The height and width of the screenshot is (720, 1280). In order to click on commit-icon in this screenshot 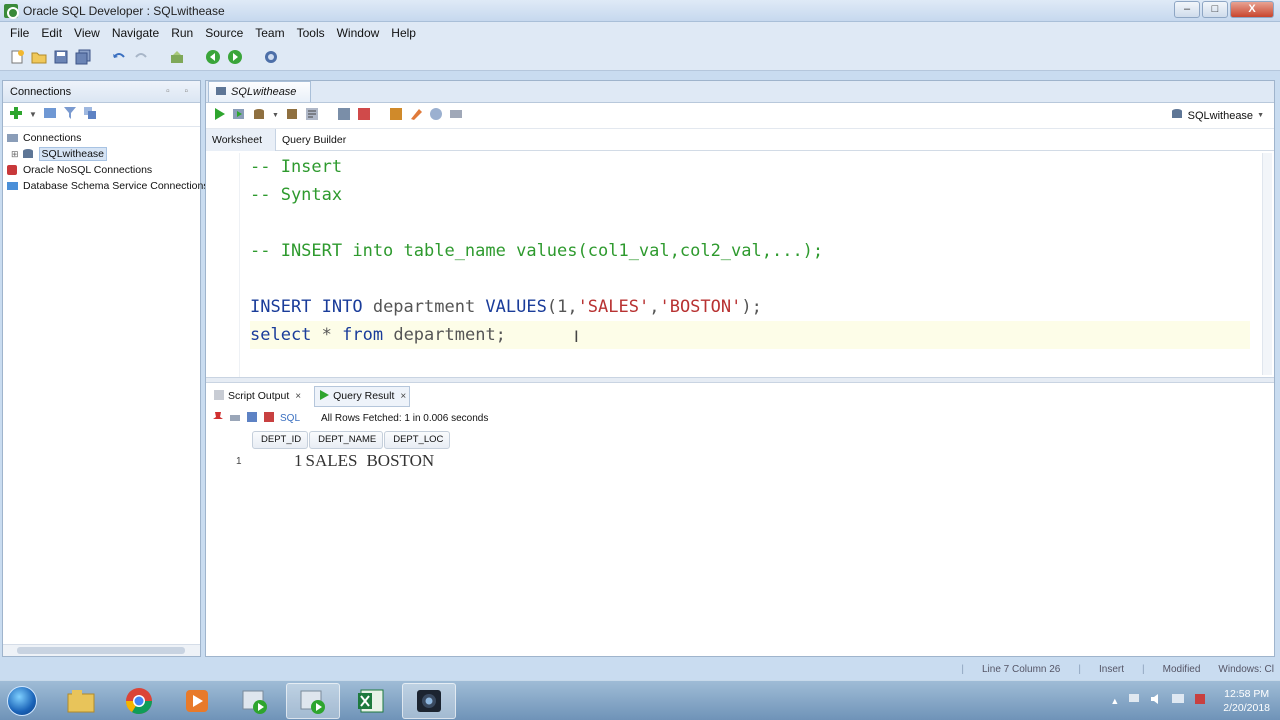, I will do `click(259, 115)`.